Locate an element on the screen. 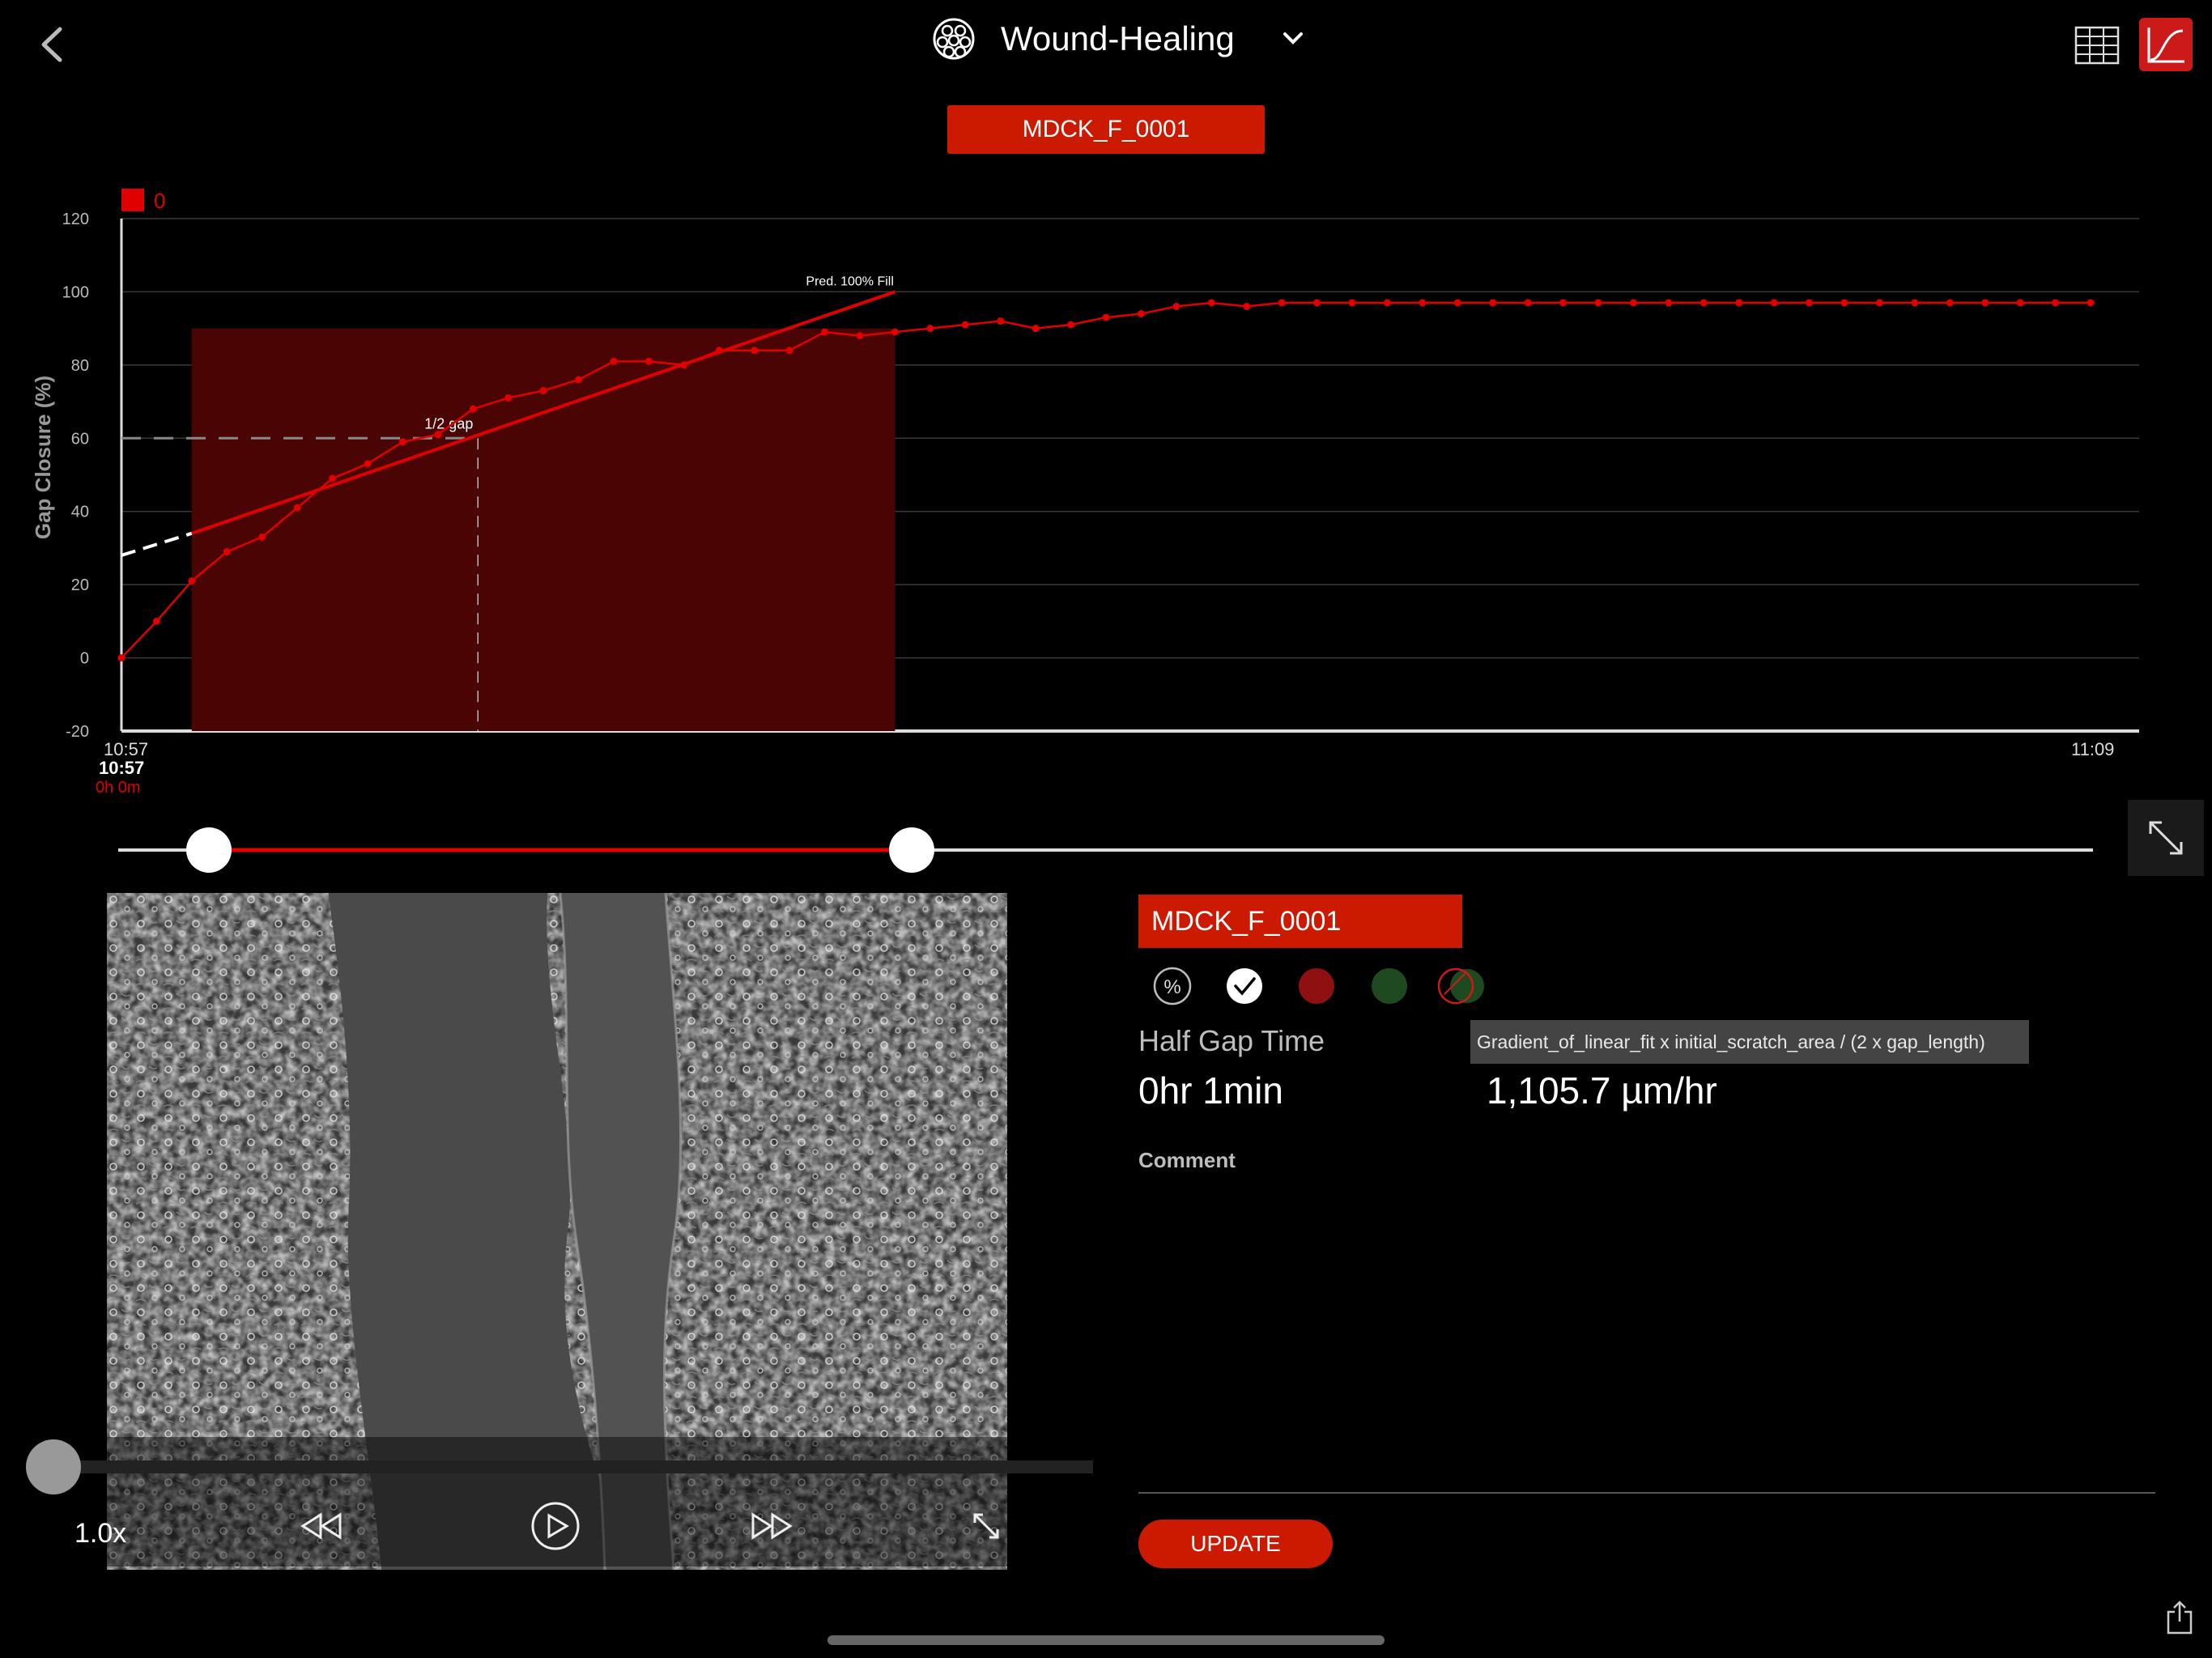  half-gap-time-label: Half Gap Time is located at coordinates (1231, 1040).